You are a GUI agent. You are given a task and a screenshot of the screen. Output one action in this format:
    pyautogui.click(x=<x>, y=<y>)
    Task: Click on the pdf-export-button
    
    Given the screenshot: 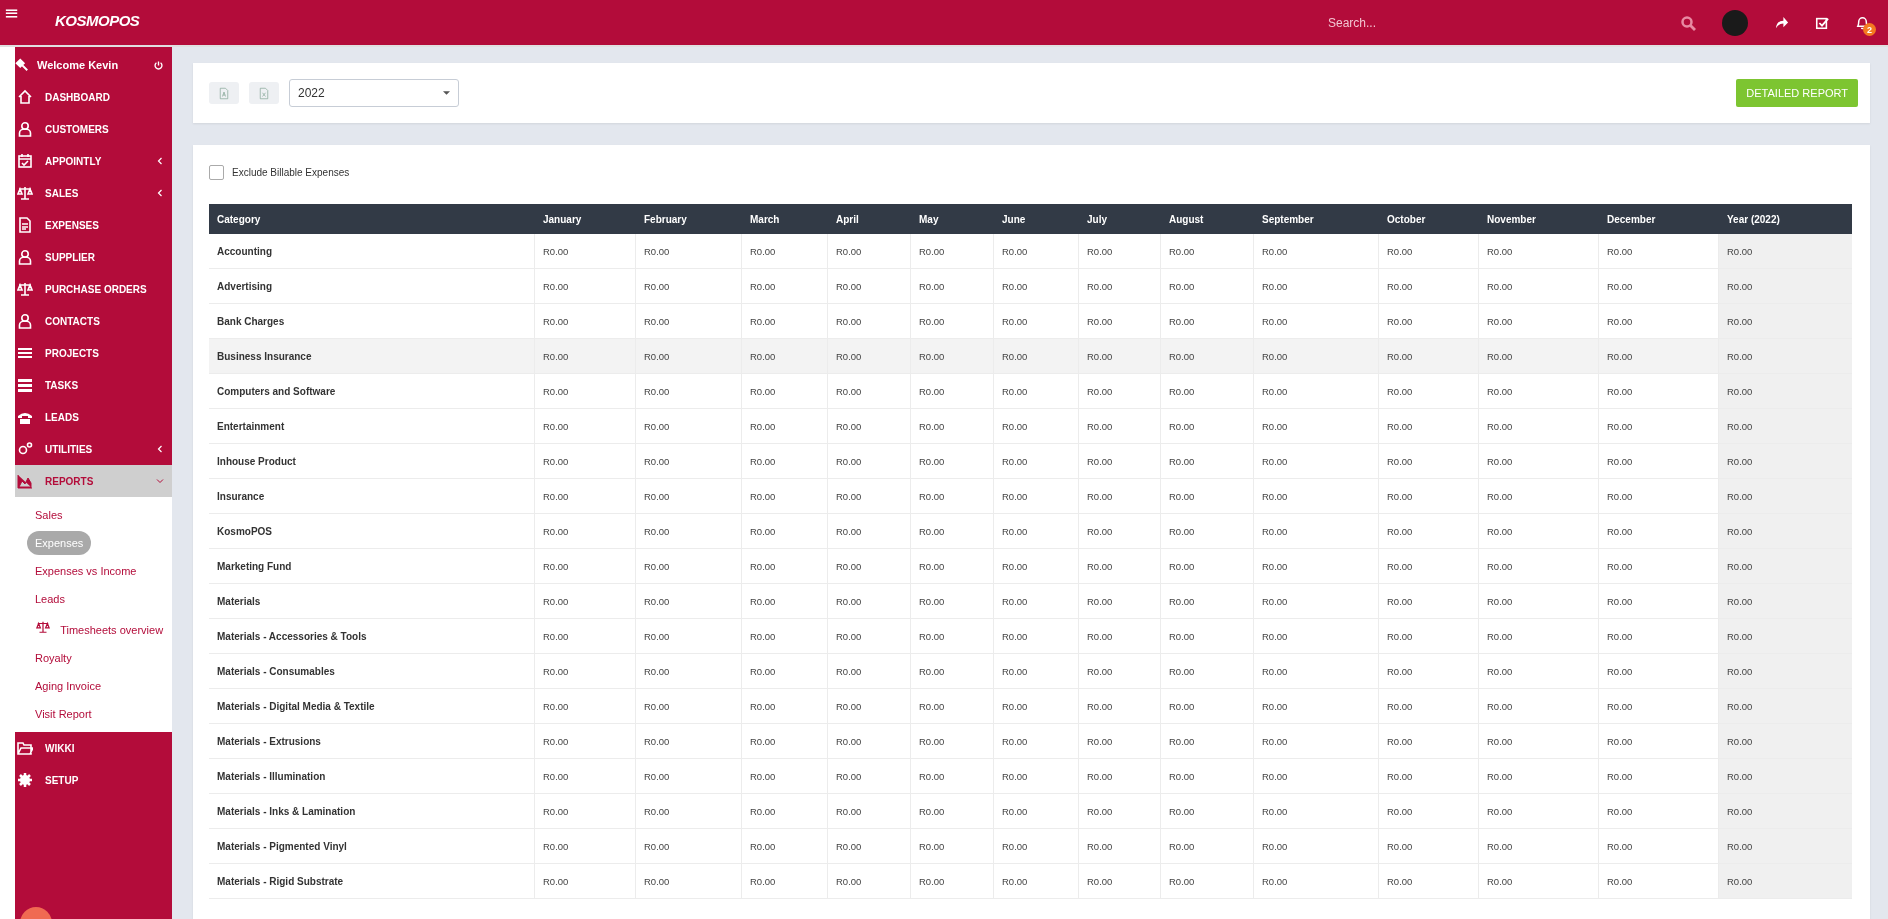 What is the action you would take?
    pyautogui.click(x=224, y=93)
    